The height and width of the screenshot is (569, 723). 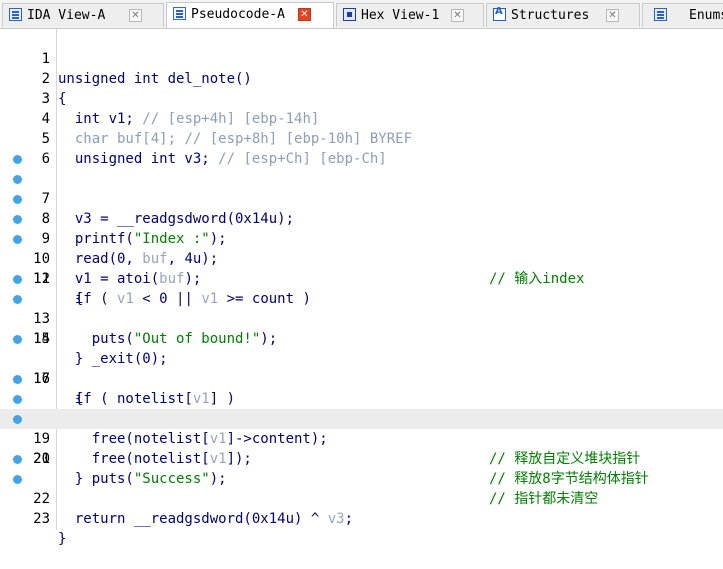 What do you see at coordinates (499, 13) in the screenshot?
I see `structures-icon` at bounding box center [499, 13].